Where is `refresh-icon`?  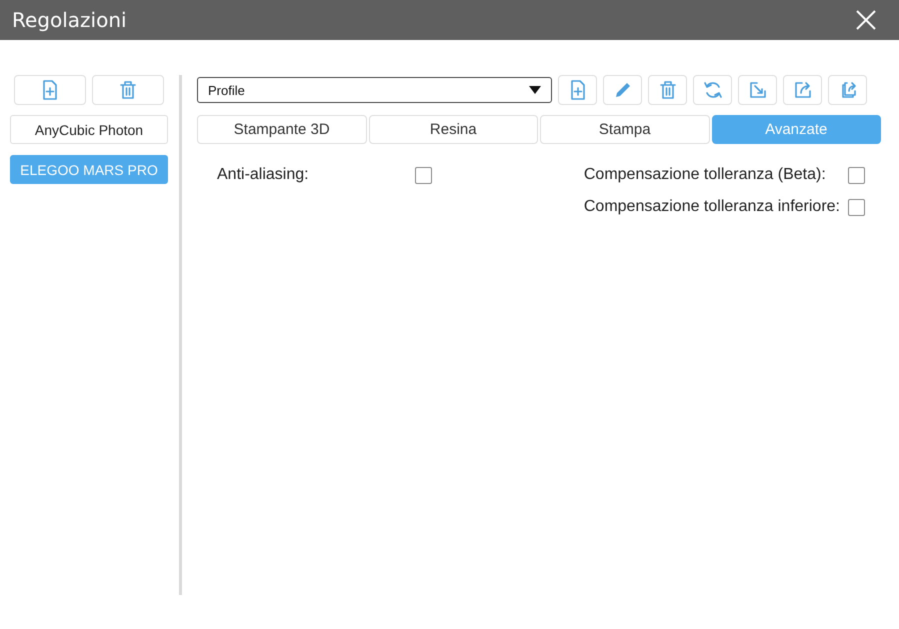 refresh-icon is located at coordinates (712, 90).